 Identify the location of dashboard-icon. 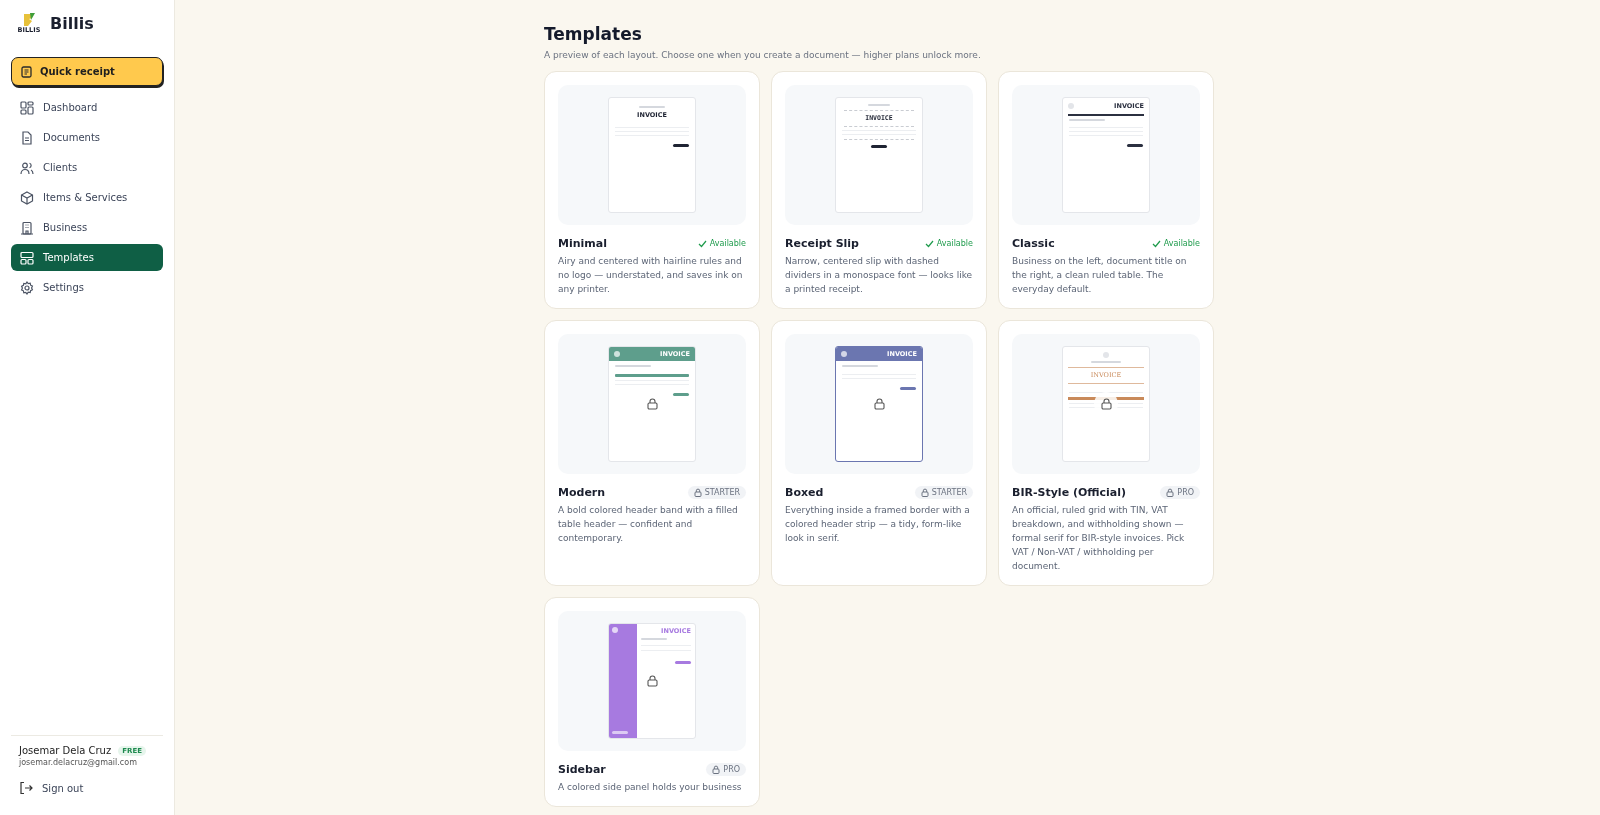
(27, 107).